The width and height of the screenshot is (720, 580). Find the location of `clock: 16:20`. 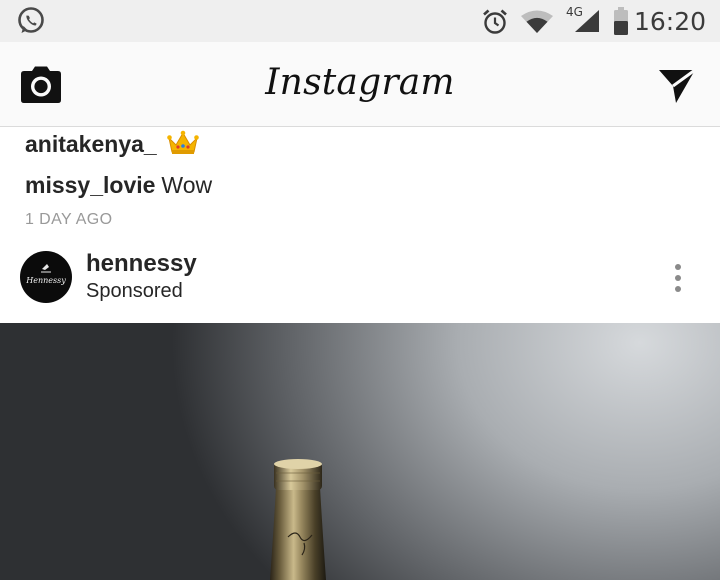

clock: 16:20 is located at coordinates (669, 21).